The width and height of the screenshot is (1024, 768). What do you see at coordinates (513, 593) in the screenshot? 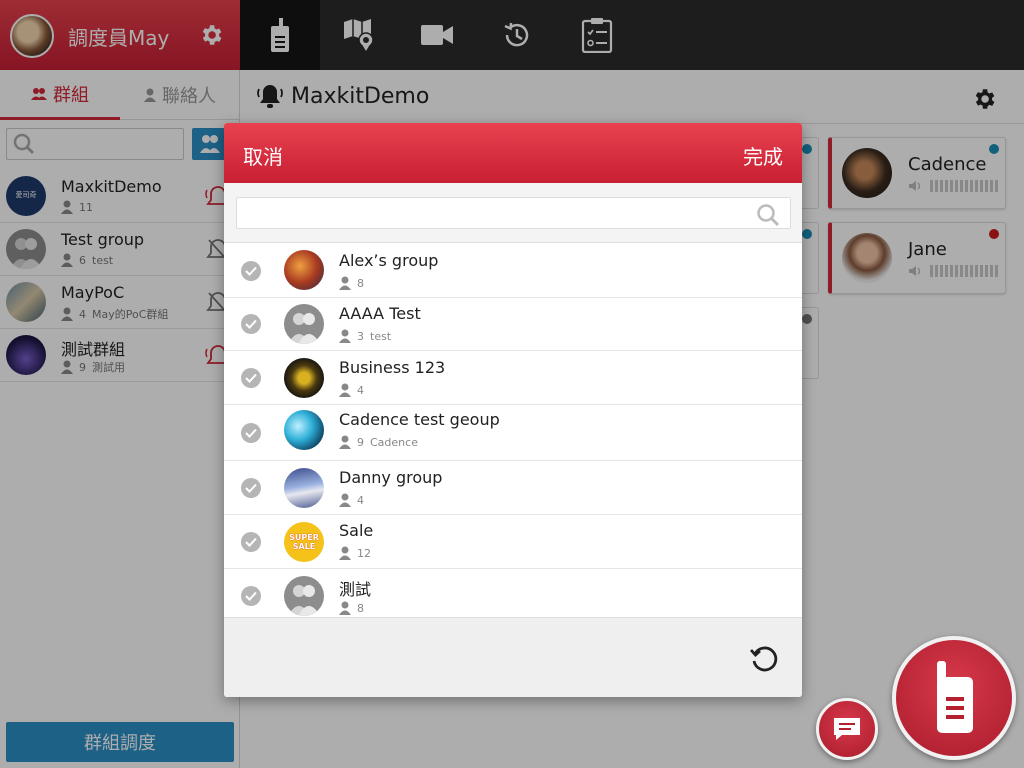
I see `list-item: 測試 8` at bounding box center [513, 593].